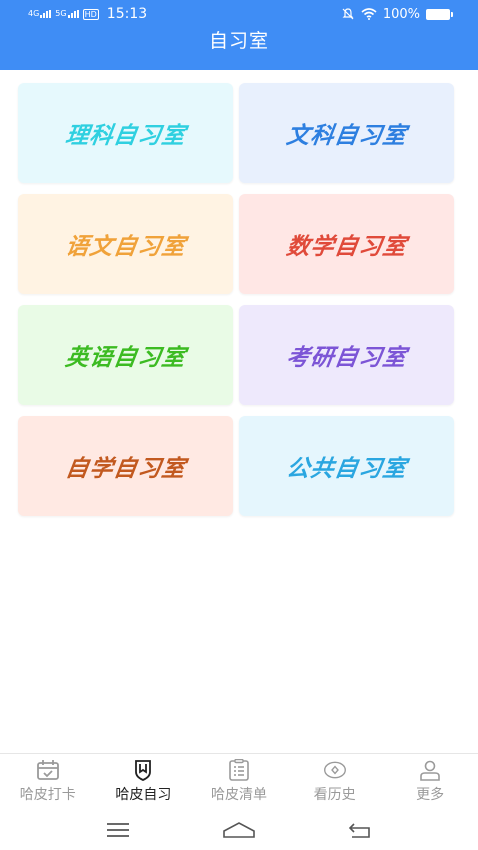 The image size is (478, 850). I want to click on hd-badge: HD, so click(90, 14).